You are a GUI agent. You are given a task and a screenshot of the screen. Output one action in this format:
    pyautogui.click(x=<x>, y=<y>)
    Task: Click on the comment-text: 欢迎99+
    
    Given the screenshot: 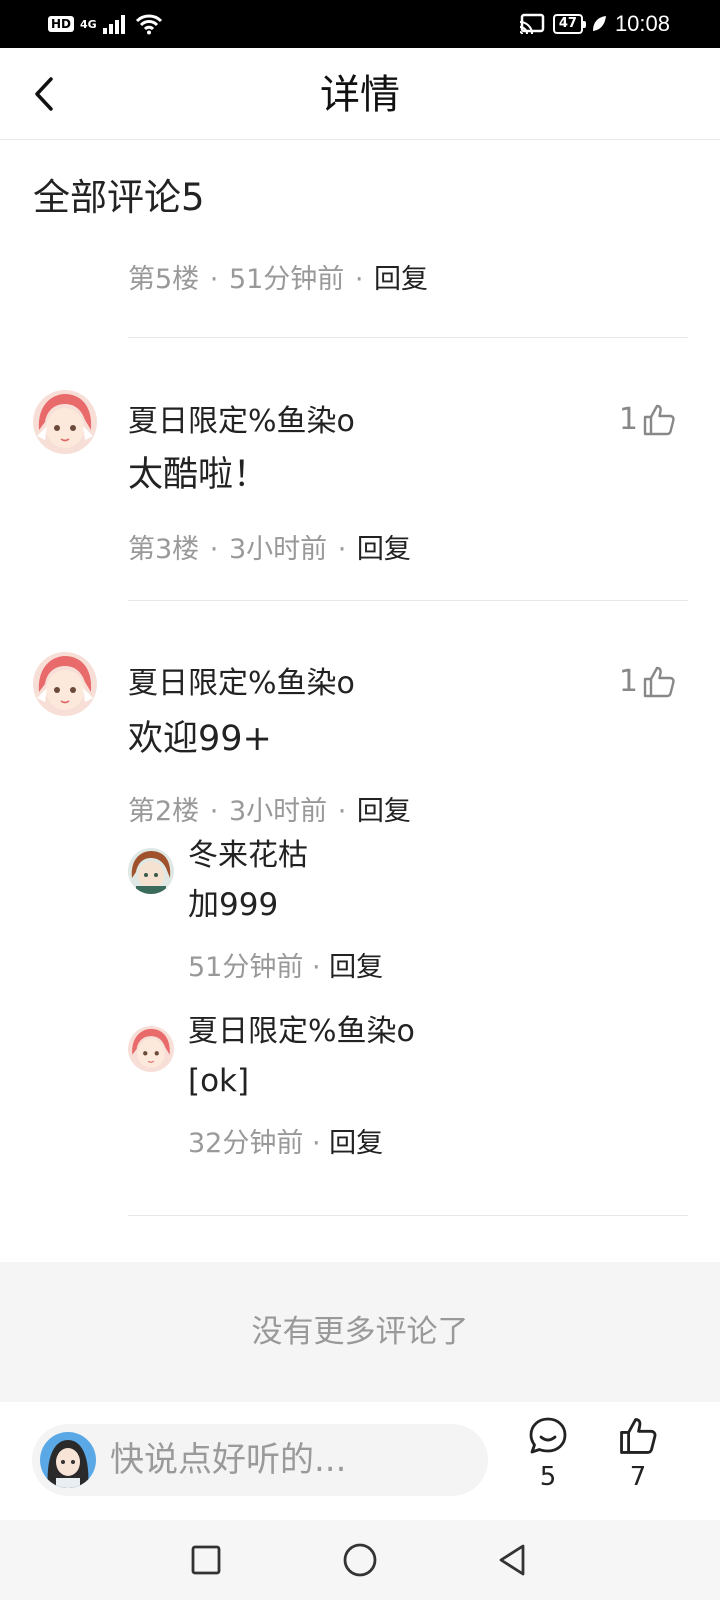 What is the action you would take?
    pyautogui.click(x=200, y=739)
    